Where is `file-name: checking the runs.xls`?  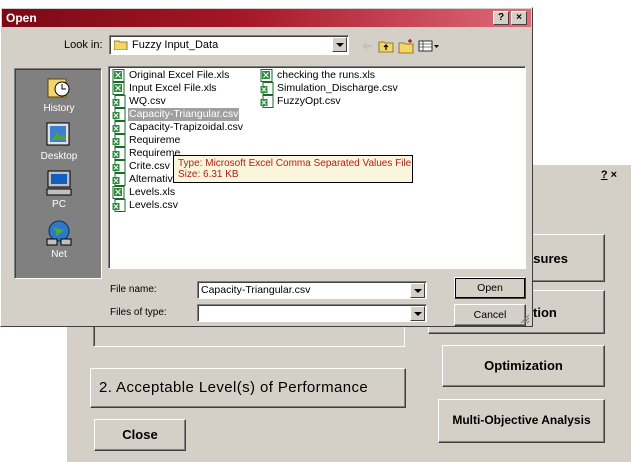
file-name: checking the runs.xls is located at coordinates (326, 75).